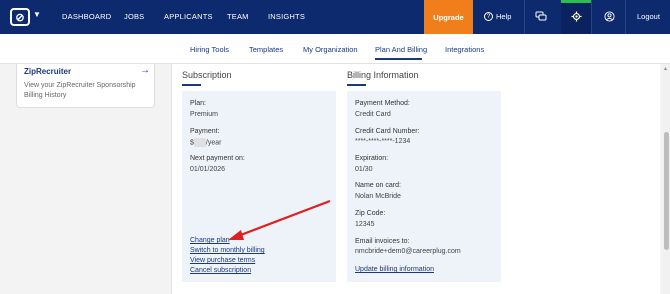 The width and height of the screenshot is (670, 294). What do you see at coordinates (665, 69) in the screenshot?
I see `scroll-up-icon: ▲` at bounding box center [665, 69].